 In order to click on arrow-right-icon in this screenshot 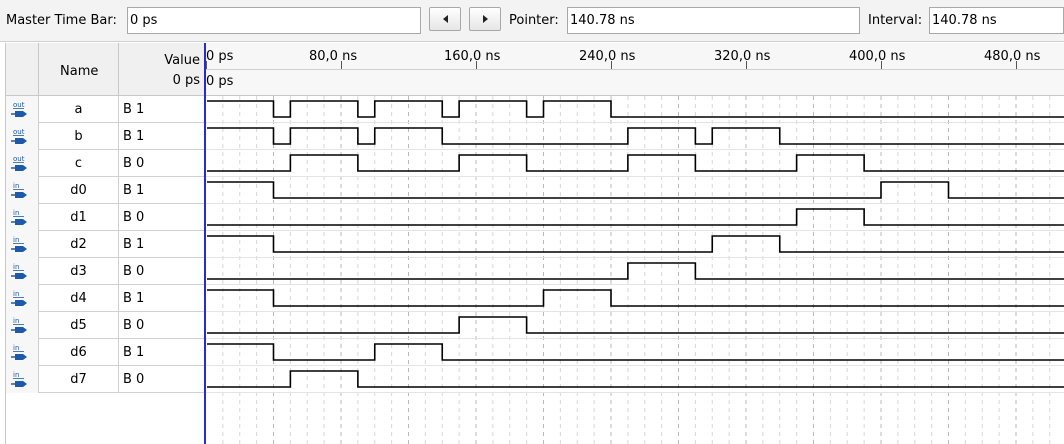, I will do `click(485, 19)`.